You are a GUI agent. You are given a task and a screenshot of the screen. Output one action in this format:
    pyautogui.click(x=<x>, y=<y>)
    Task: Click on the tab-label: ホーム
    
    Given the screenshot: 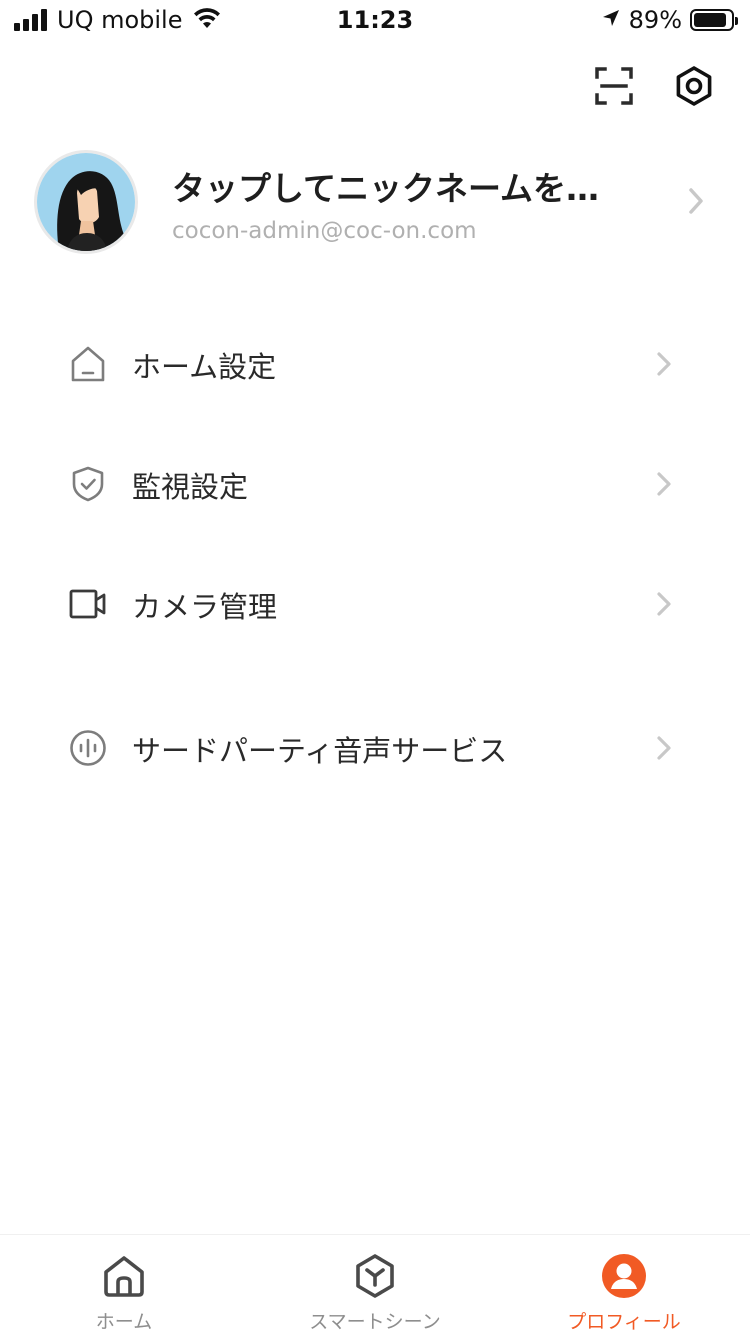 What is the action you would take?
    pyautogui.click(x=124, y=1322)
    